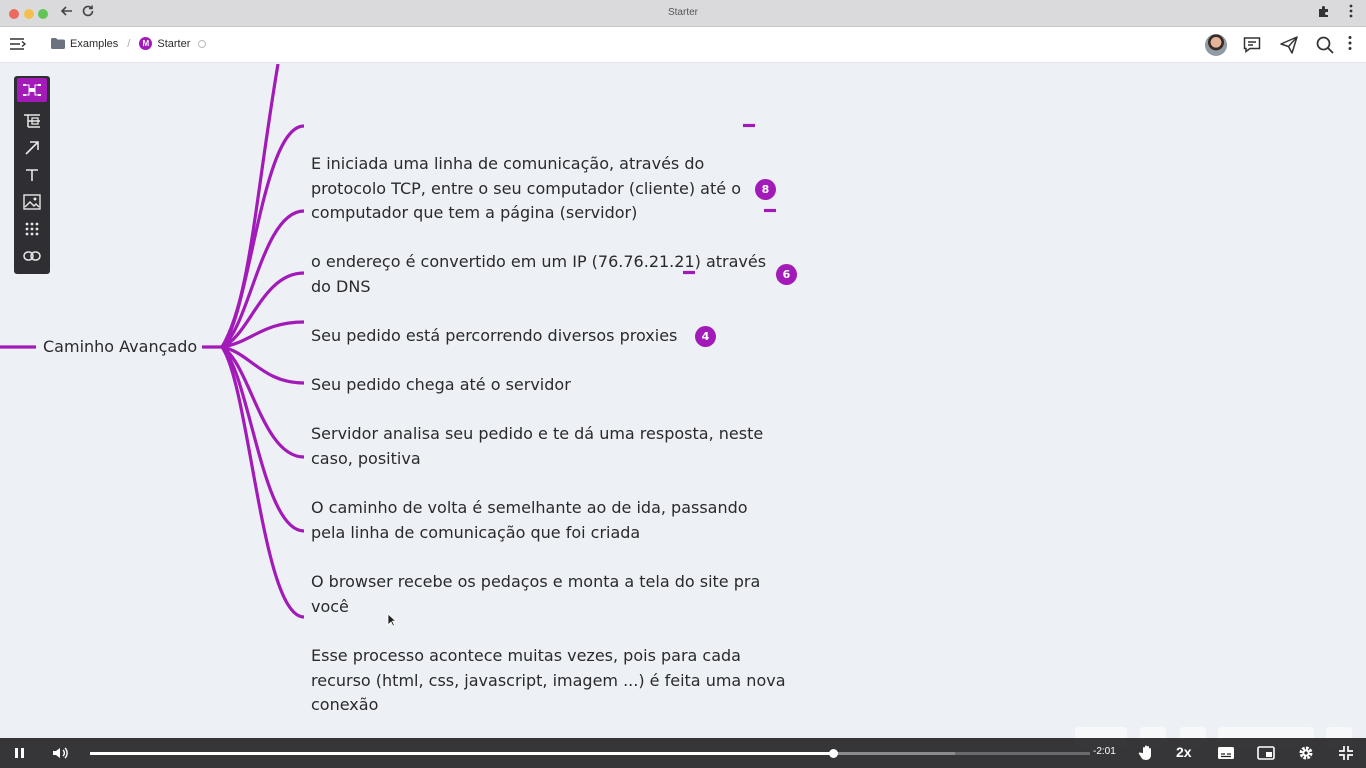 The width and height of the screenshot is (1366, 768). I want to click on arrow-icon, so click(32, 148).